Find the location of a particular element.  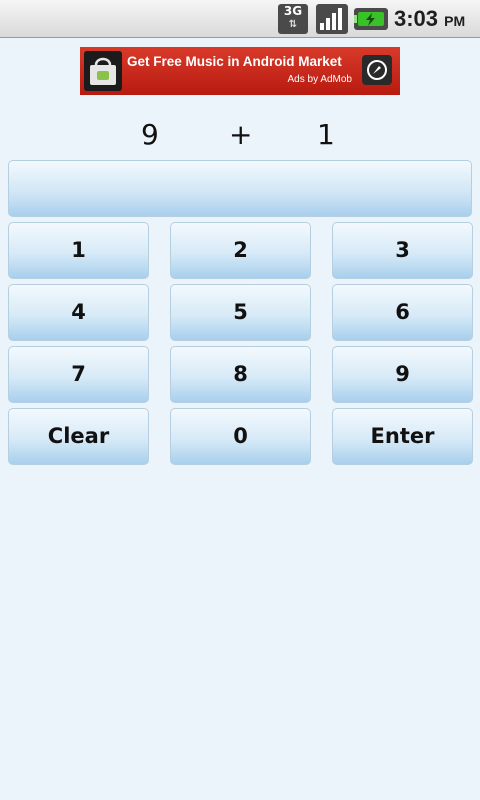

key-5-button: 5 is located at coordinates (240, 312).